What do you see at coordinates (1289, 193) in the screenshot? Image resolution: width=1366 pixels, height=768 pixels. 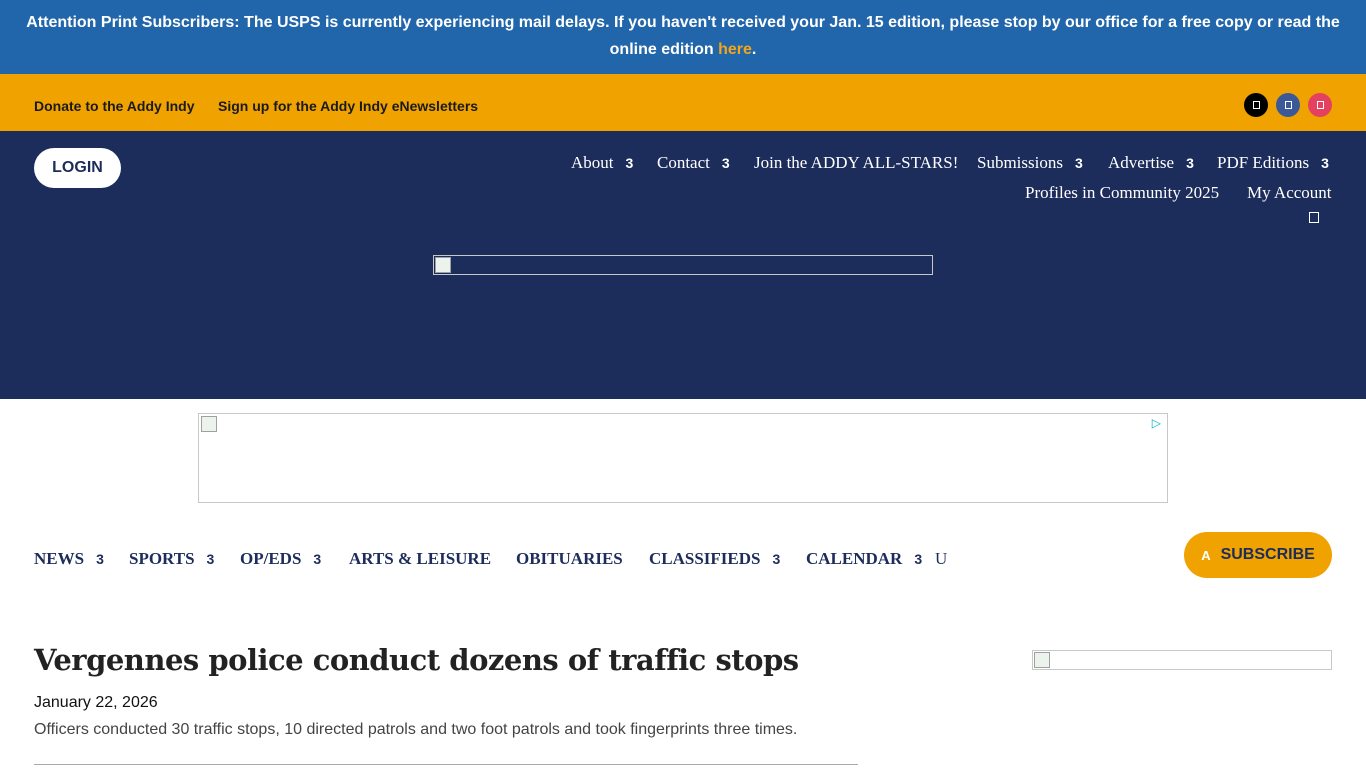 I see `nav-my-account: My Account` at bounding box center [1289, 193].